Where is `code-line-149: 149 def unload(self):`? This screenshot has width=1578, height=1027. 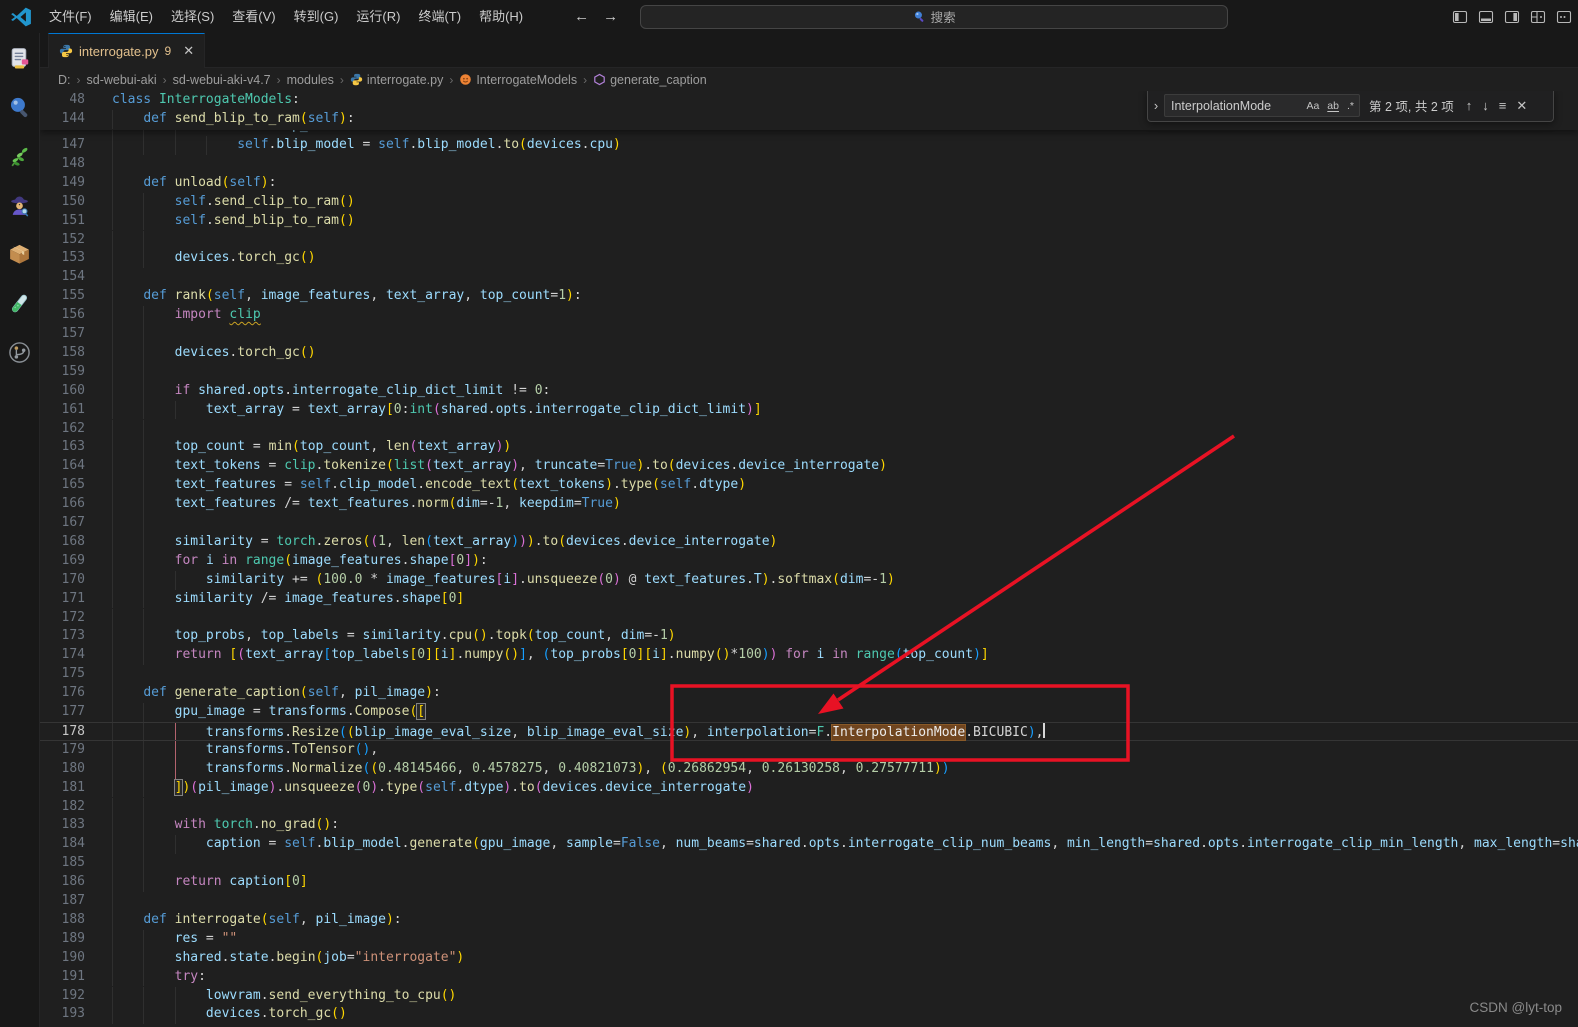 code-line-149: 149 def unload(self): is located at coordinates (809, 183).